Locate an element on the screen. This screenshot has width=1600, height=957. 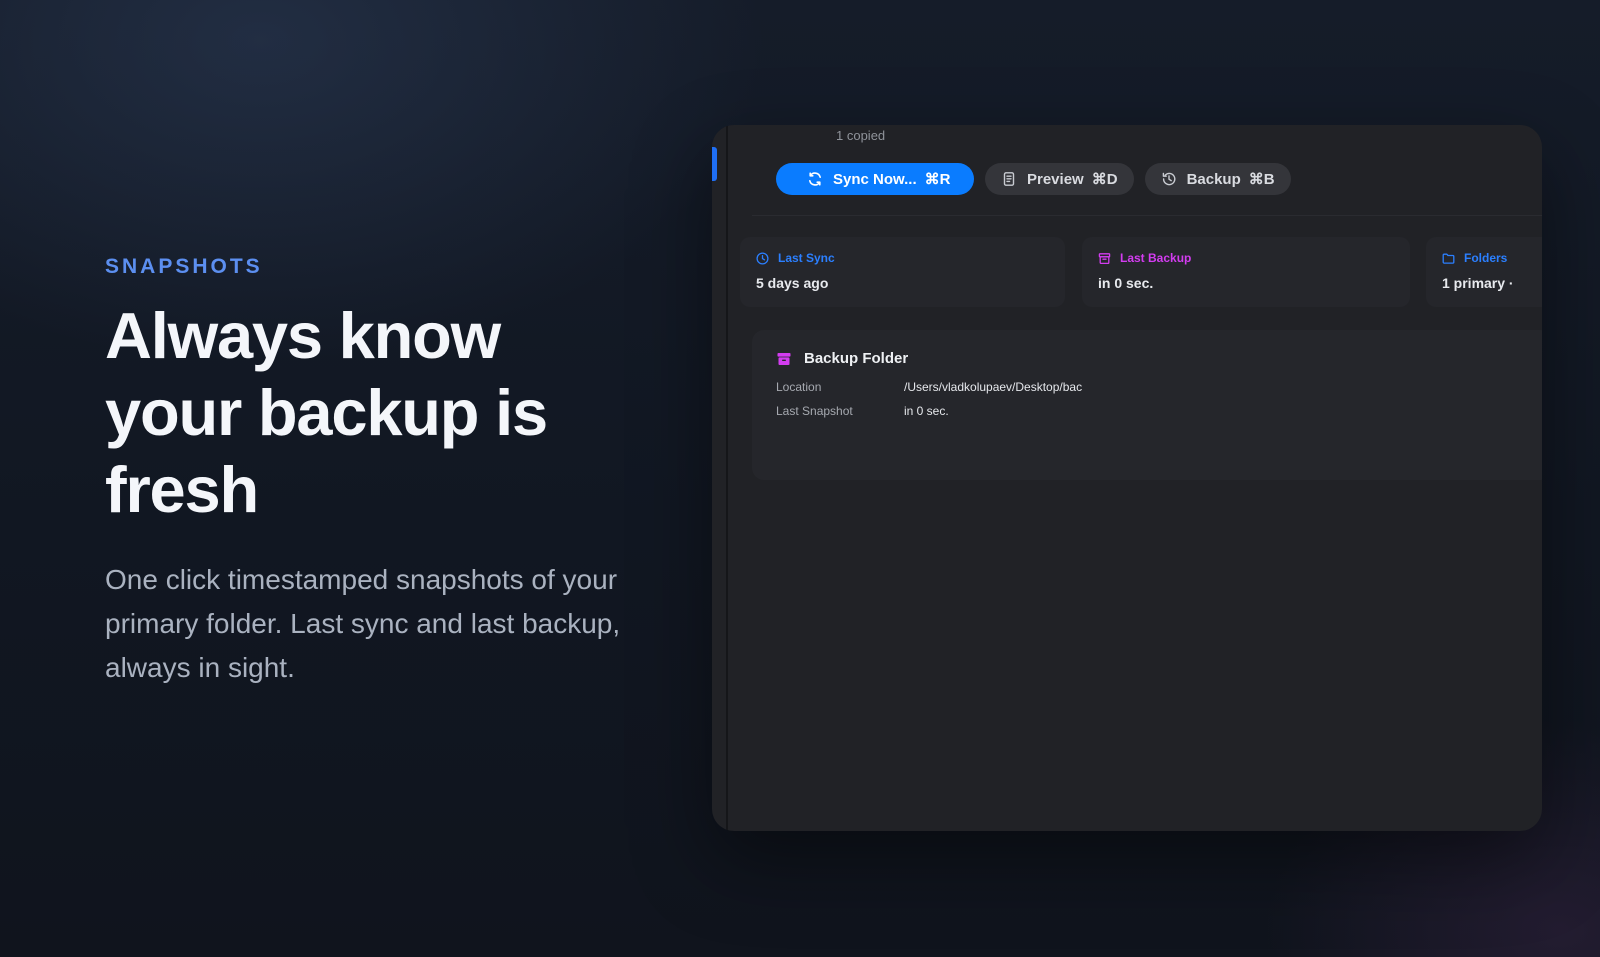
sidebar-divider is located at coordinates (727, 478).